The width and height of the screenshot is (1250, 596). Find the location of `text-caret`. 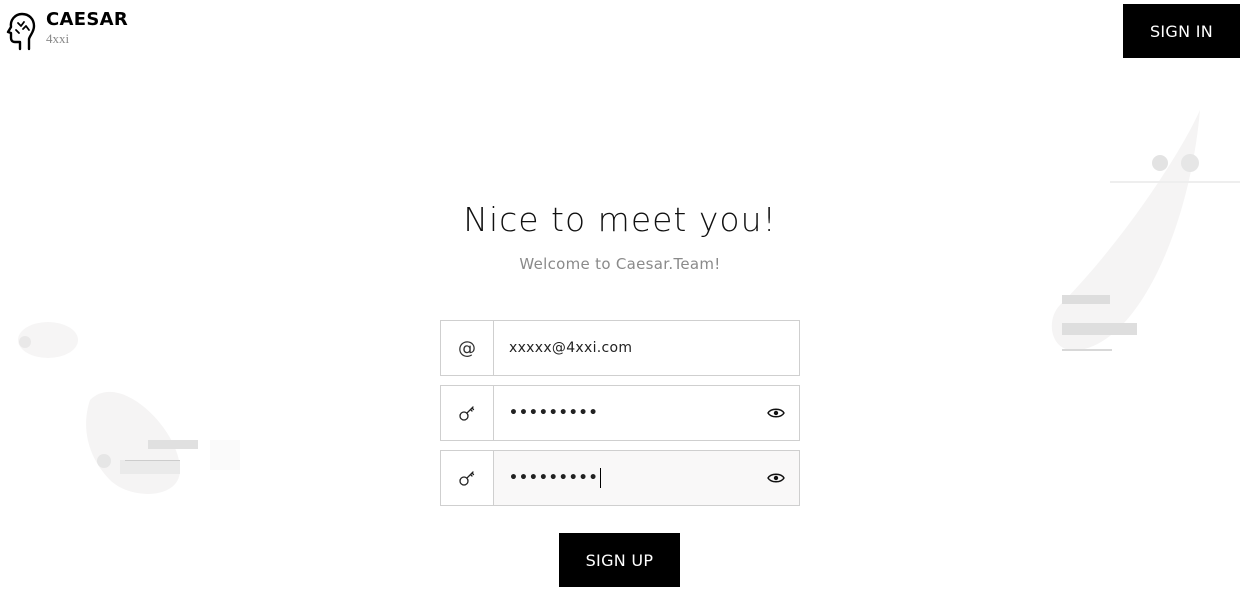

text-caret is located at coordinates (600, 478).